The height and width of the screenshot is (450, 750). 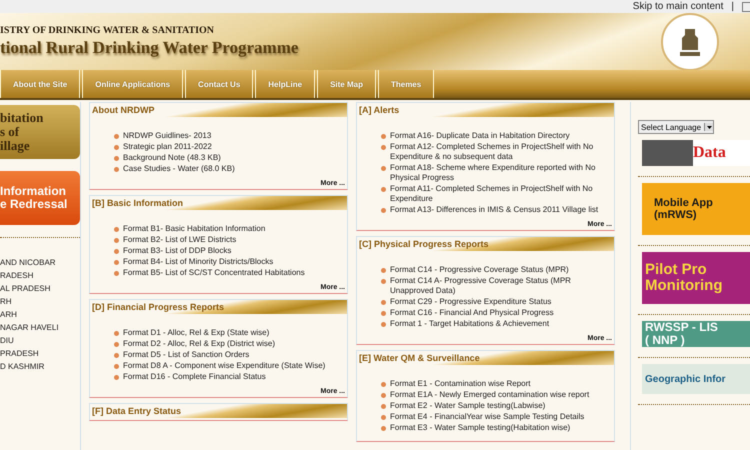 I want to click on panel-title: [A] Alerts, so click(x=485, y=110).